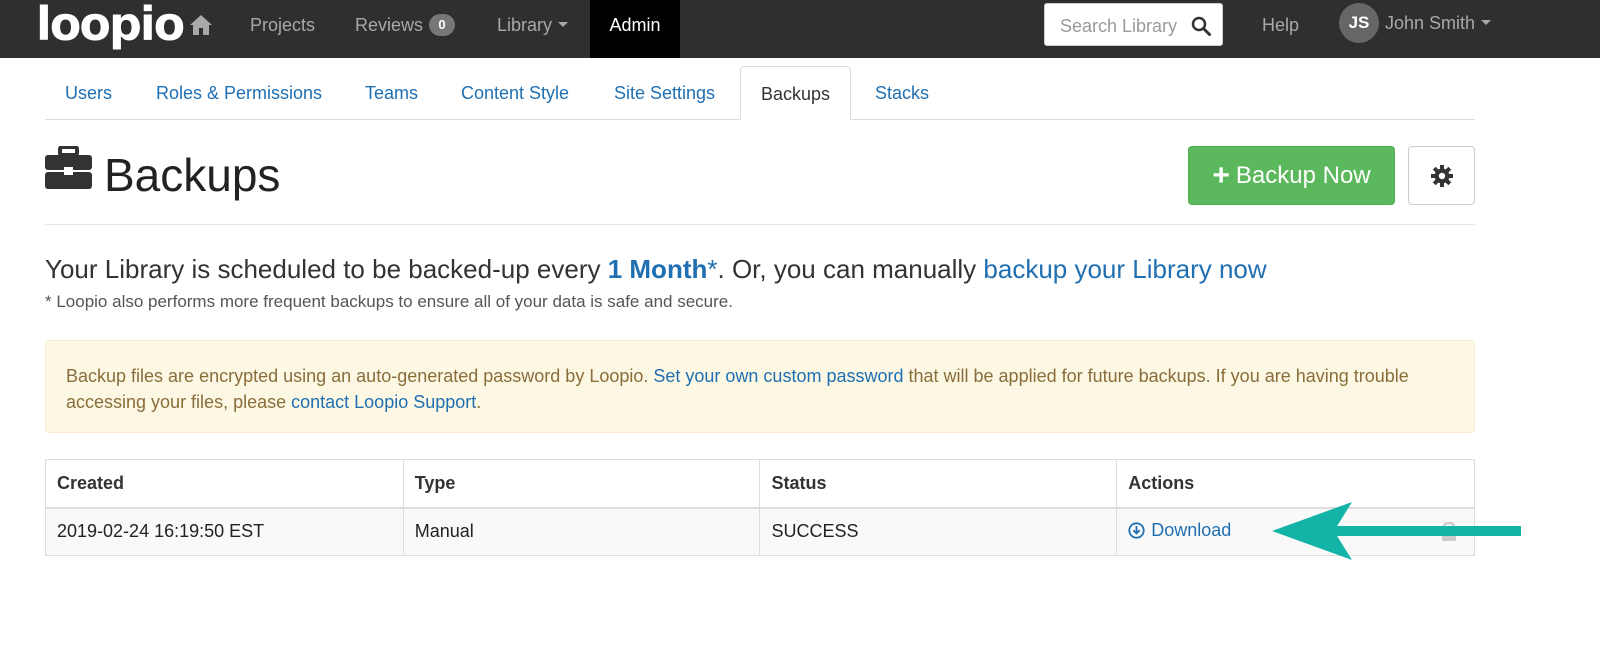 The image size is (1600, 660). Describe the element at coordinates (938, 484) in the screenshot. I see `column-header-status: Status` at that location.